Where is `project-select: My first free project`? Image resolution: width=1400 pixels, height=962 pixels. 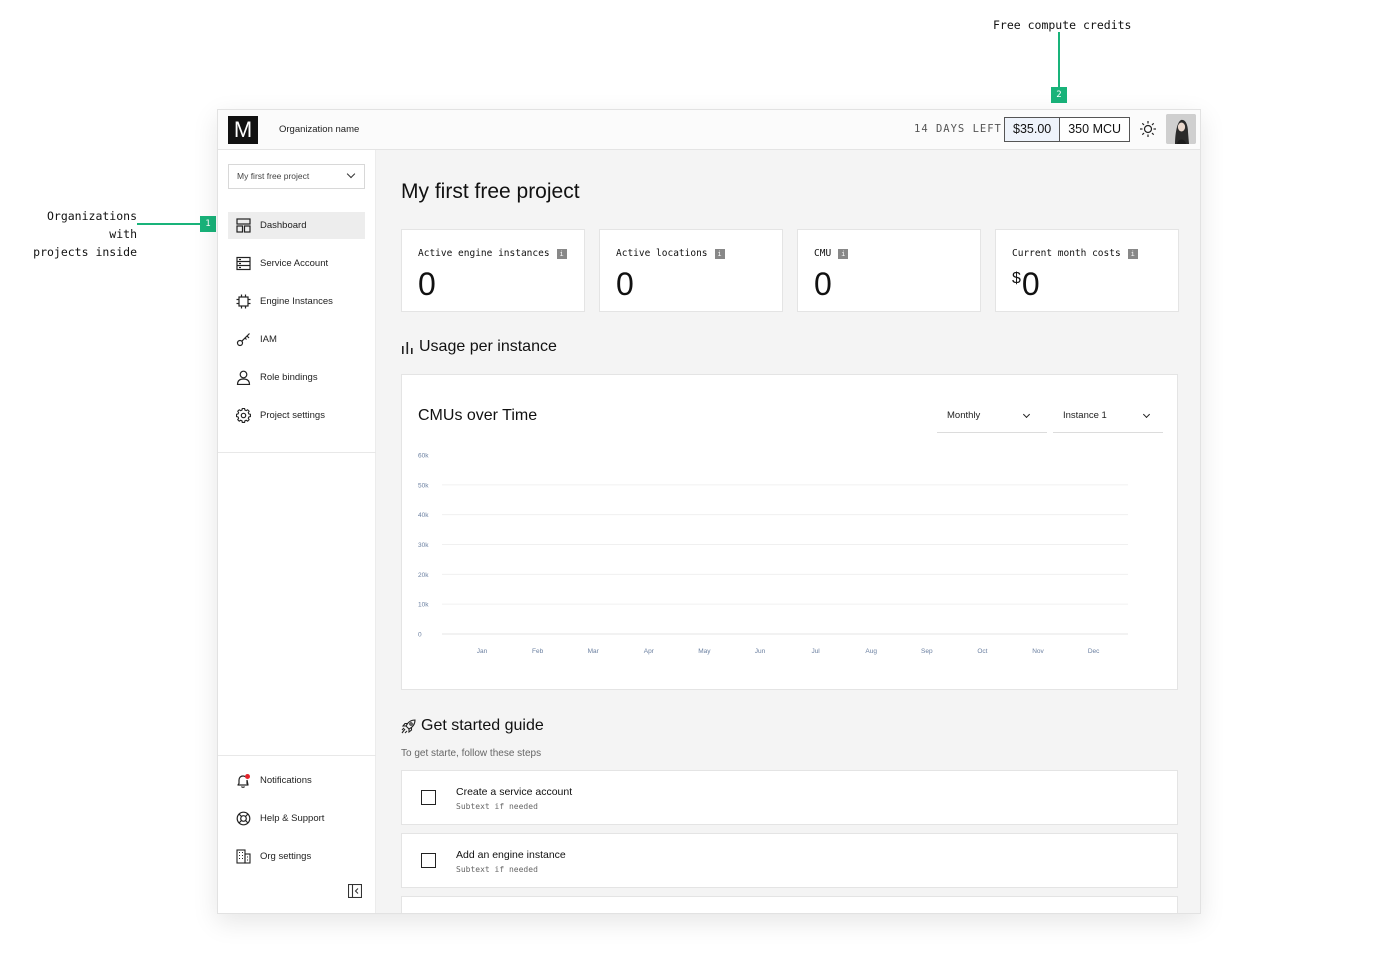 project-select: My first free project is located at coordinates (296, 176).